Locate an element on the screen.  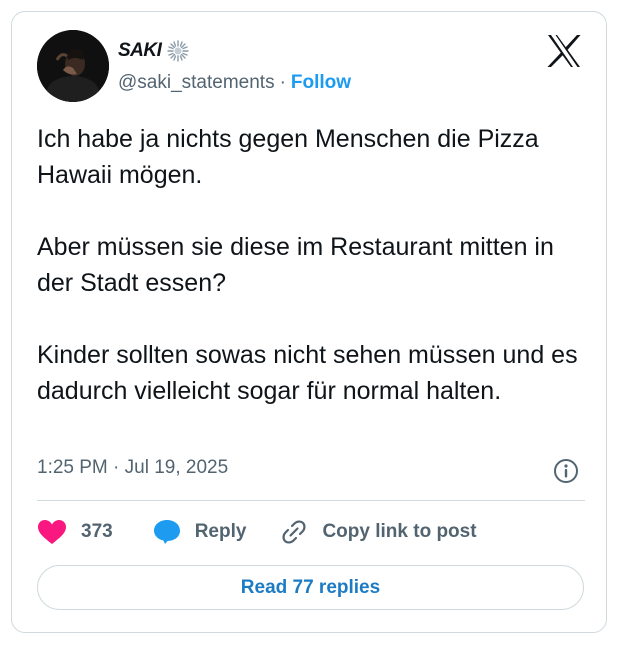
reply-button: Reply is located at coordinates (200, 532).